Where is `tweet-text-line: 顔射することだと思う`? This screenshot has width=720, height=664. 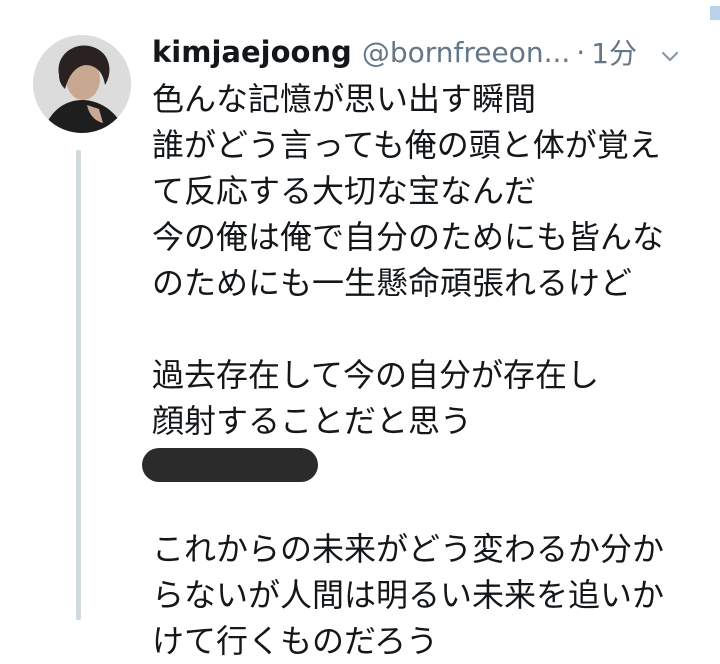
tweet-text-line: 顔射することだと思う is located at coordinates (312, 421).